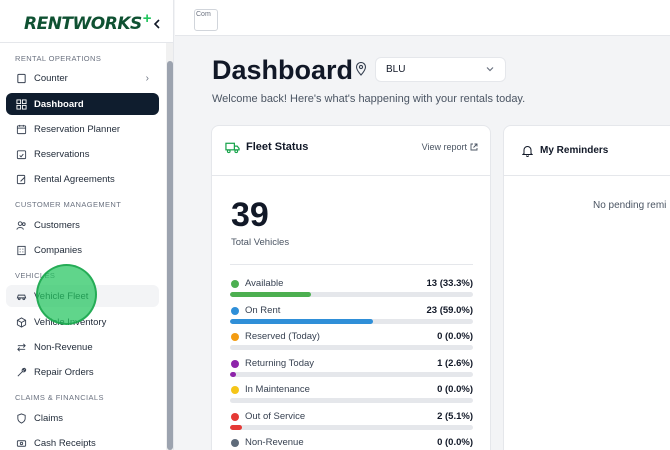 The height and width of the screenshot is (450, 670). Describe the element at coordinates (21, 78) in the screenshot. I see `square-icon` at that location.